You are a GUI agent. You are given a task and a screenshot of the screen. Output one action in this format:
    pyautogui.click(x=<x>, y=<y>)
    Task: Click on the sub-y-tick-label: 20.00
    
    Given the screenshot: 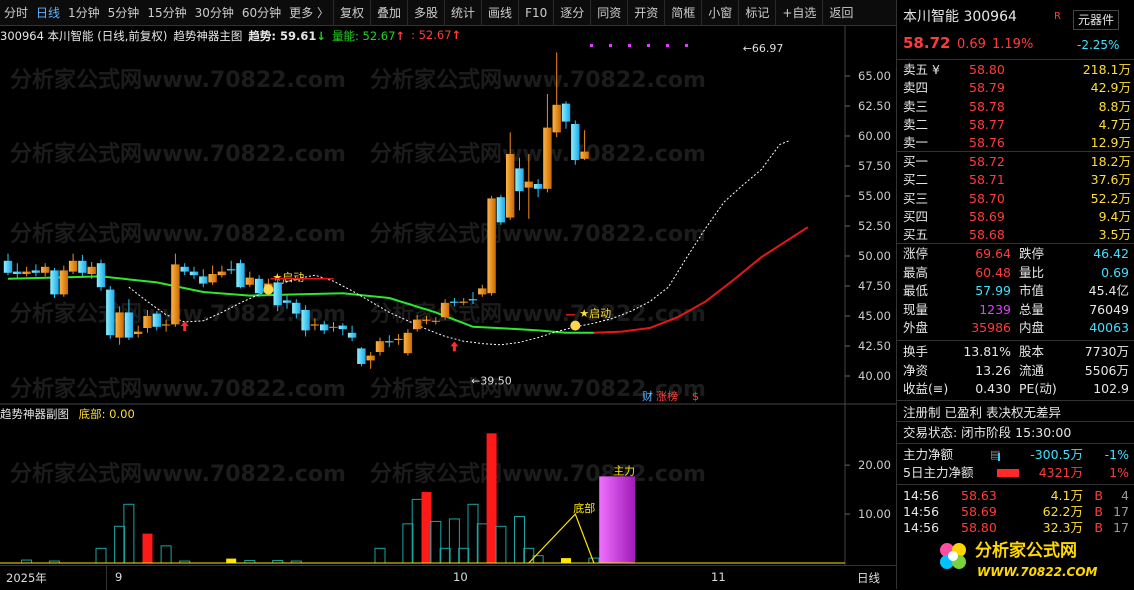 What is the action you would take?
    pyautogui.click(x=874, y=465)
    